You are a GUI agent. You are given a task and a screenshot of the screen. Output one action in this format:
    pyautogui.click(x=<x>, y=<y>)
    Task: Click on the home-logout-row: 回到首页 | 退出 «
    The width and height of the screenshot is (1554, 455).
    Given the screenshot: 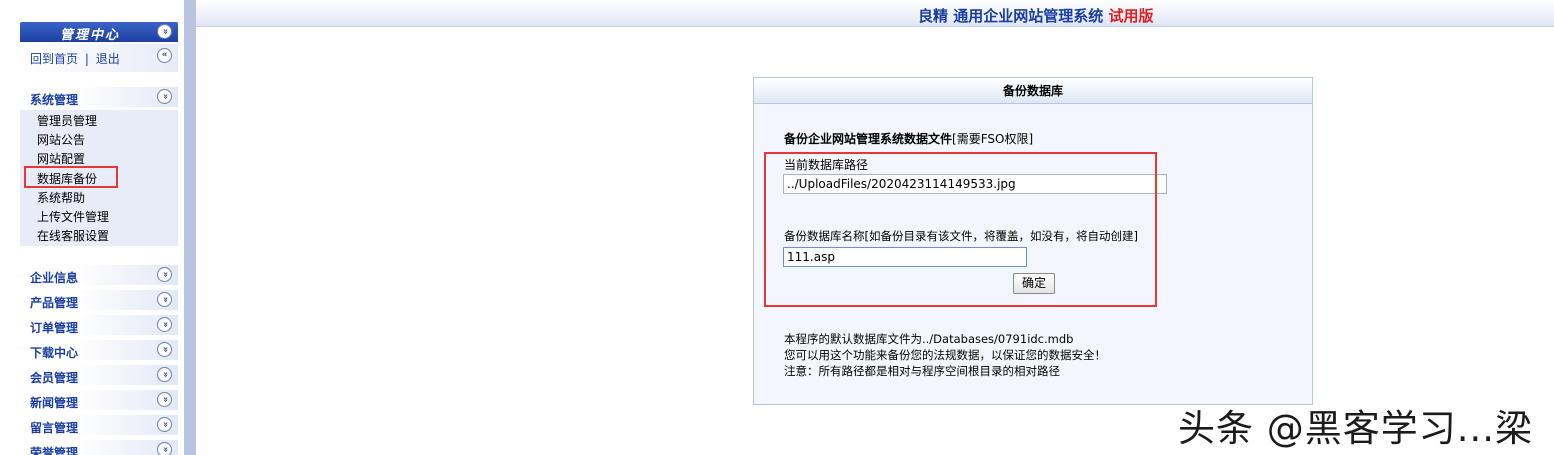 What is the action you would take?
    pyautogui.click(x=99, y=58)
    